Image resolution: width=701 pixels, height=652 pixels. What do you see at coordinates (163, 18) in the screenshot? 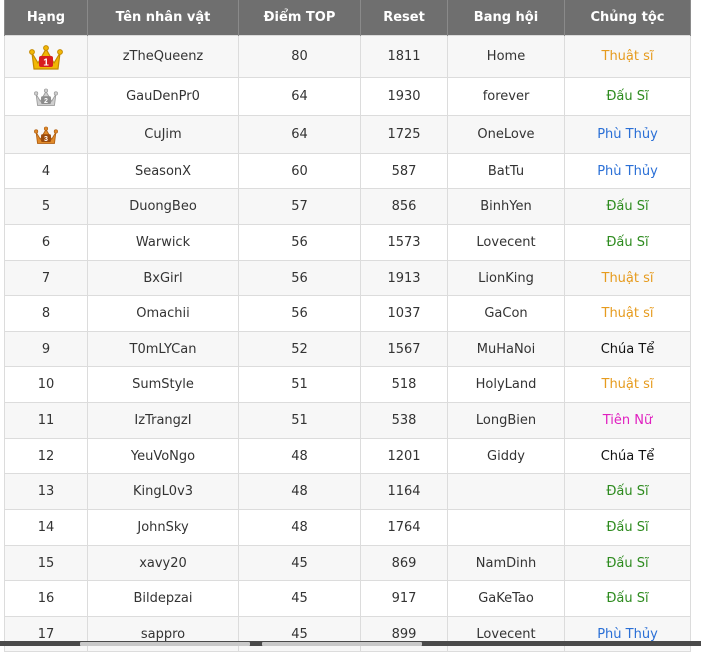
I see `header-name: Tên nhân vật` at bounding box center [163, 18].